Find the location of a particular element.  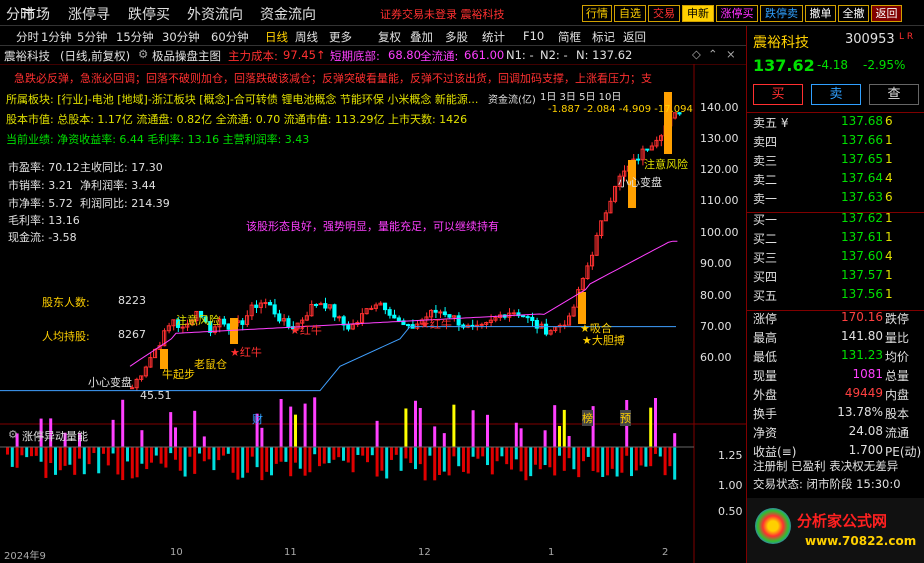

bid-row: 买二 137.61 1 is located at coordinates (835, 238).